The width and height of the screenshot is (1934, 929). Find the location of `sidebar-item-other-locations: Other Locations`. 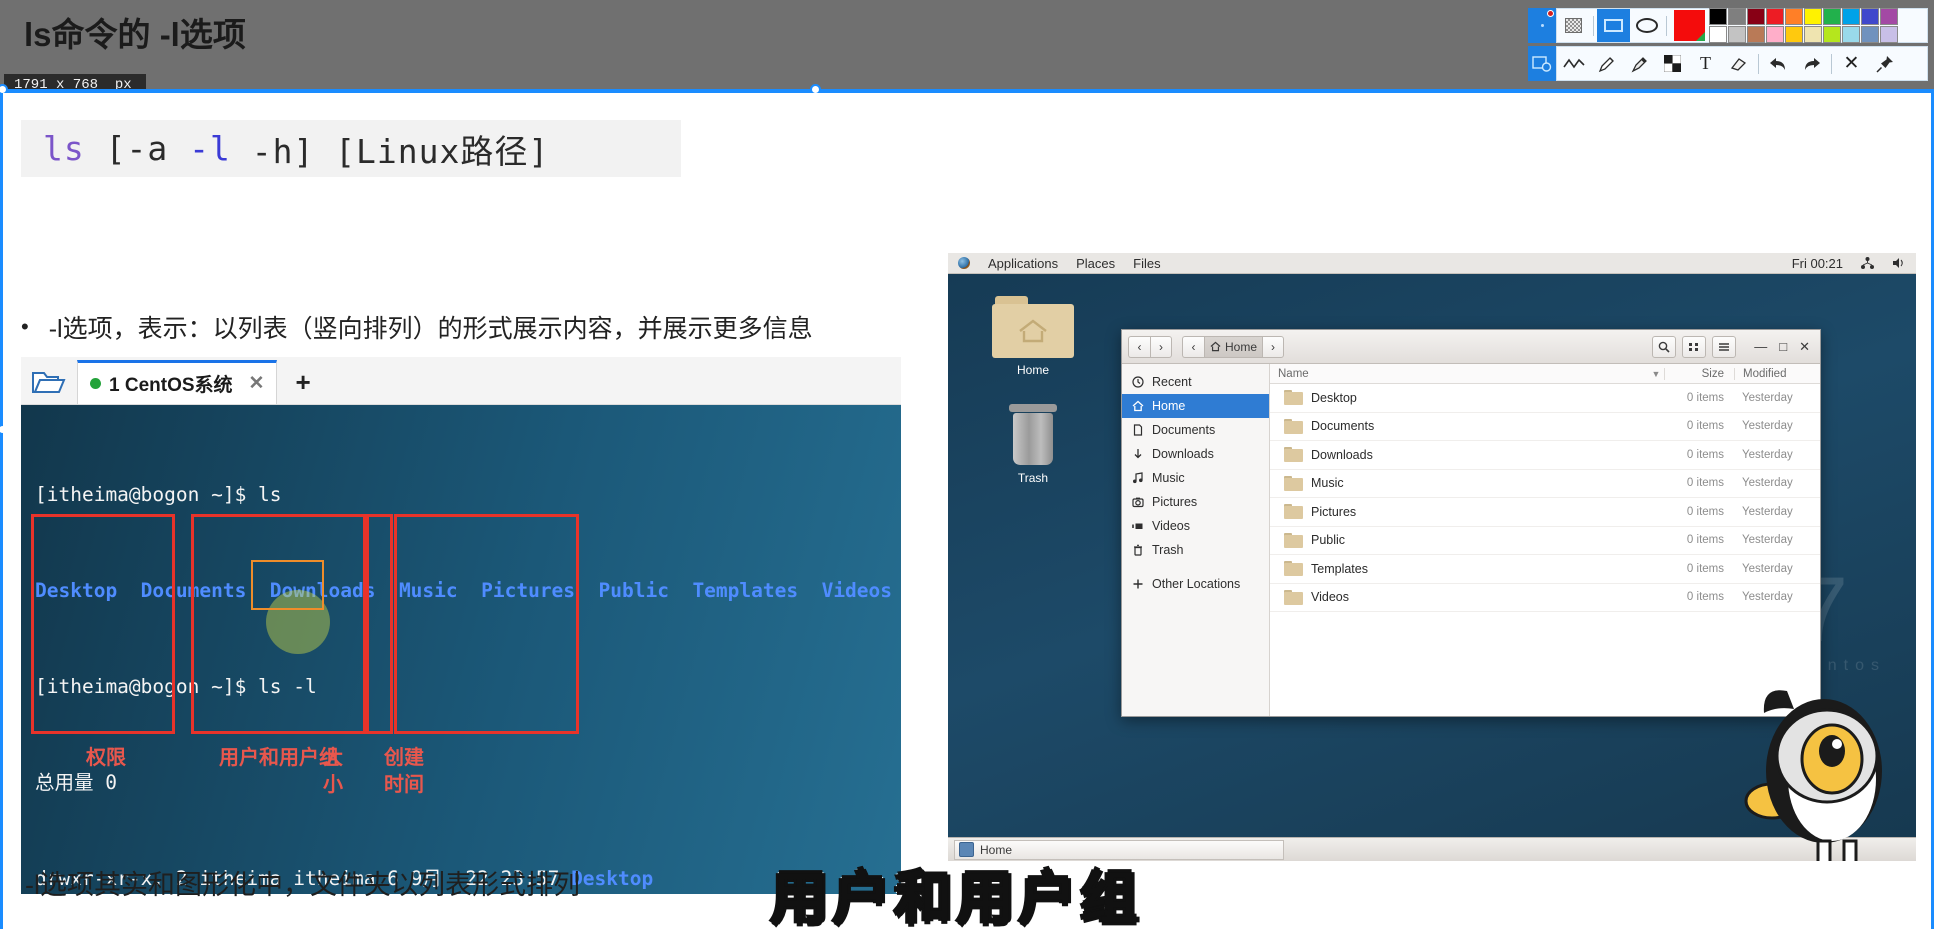

sidebar-item-other-locations: Other Locations is located at coordinates (1195, 584).